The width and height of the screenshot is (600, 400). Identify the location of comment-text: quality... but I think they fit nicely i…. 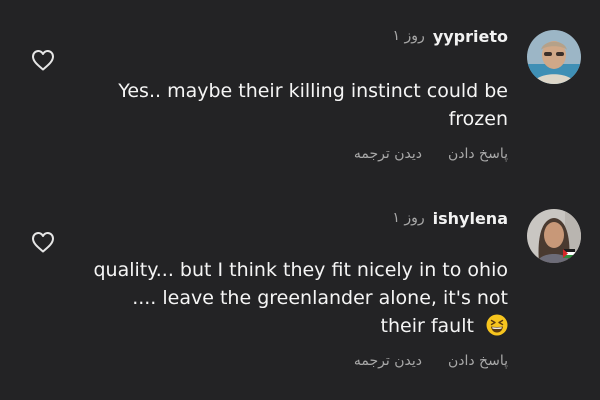
(298, 298).